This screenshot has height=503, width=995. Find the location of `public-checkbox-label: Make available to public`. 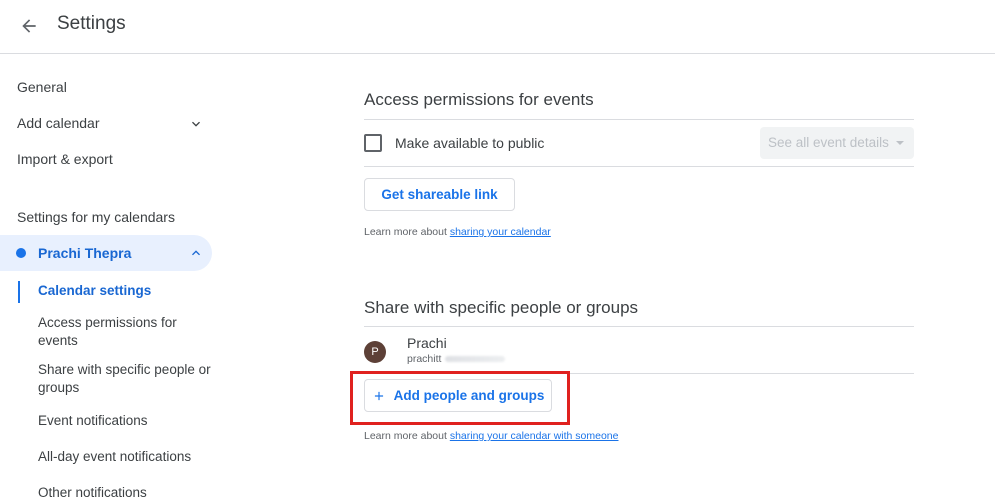

public-checkbox-label: Make available to public is located at coordinates (470, 143).